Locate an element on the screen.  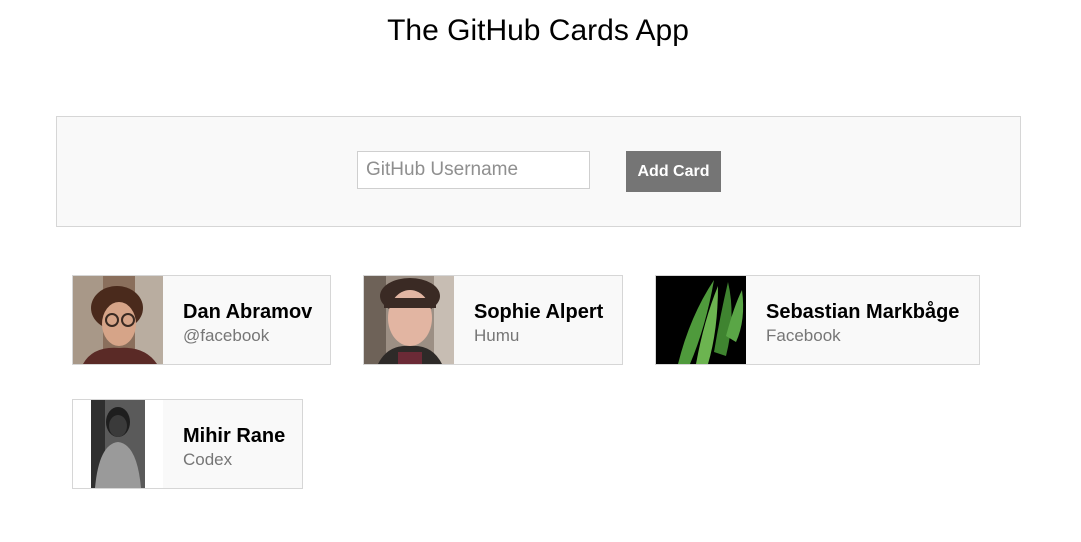
card-company: @facebook is located at coordinates (226, 335).